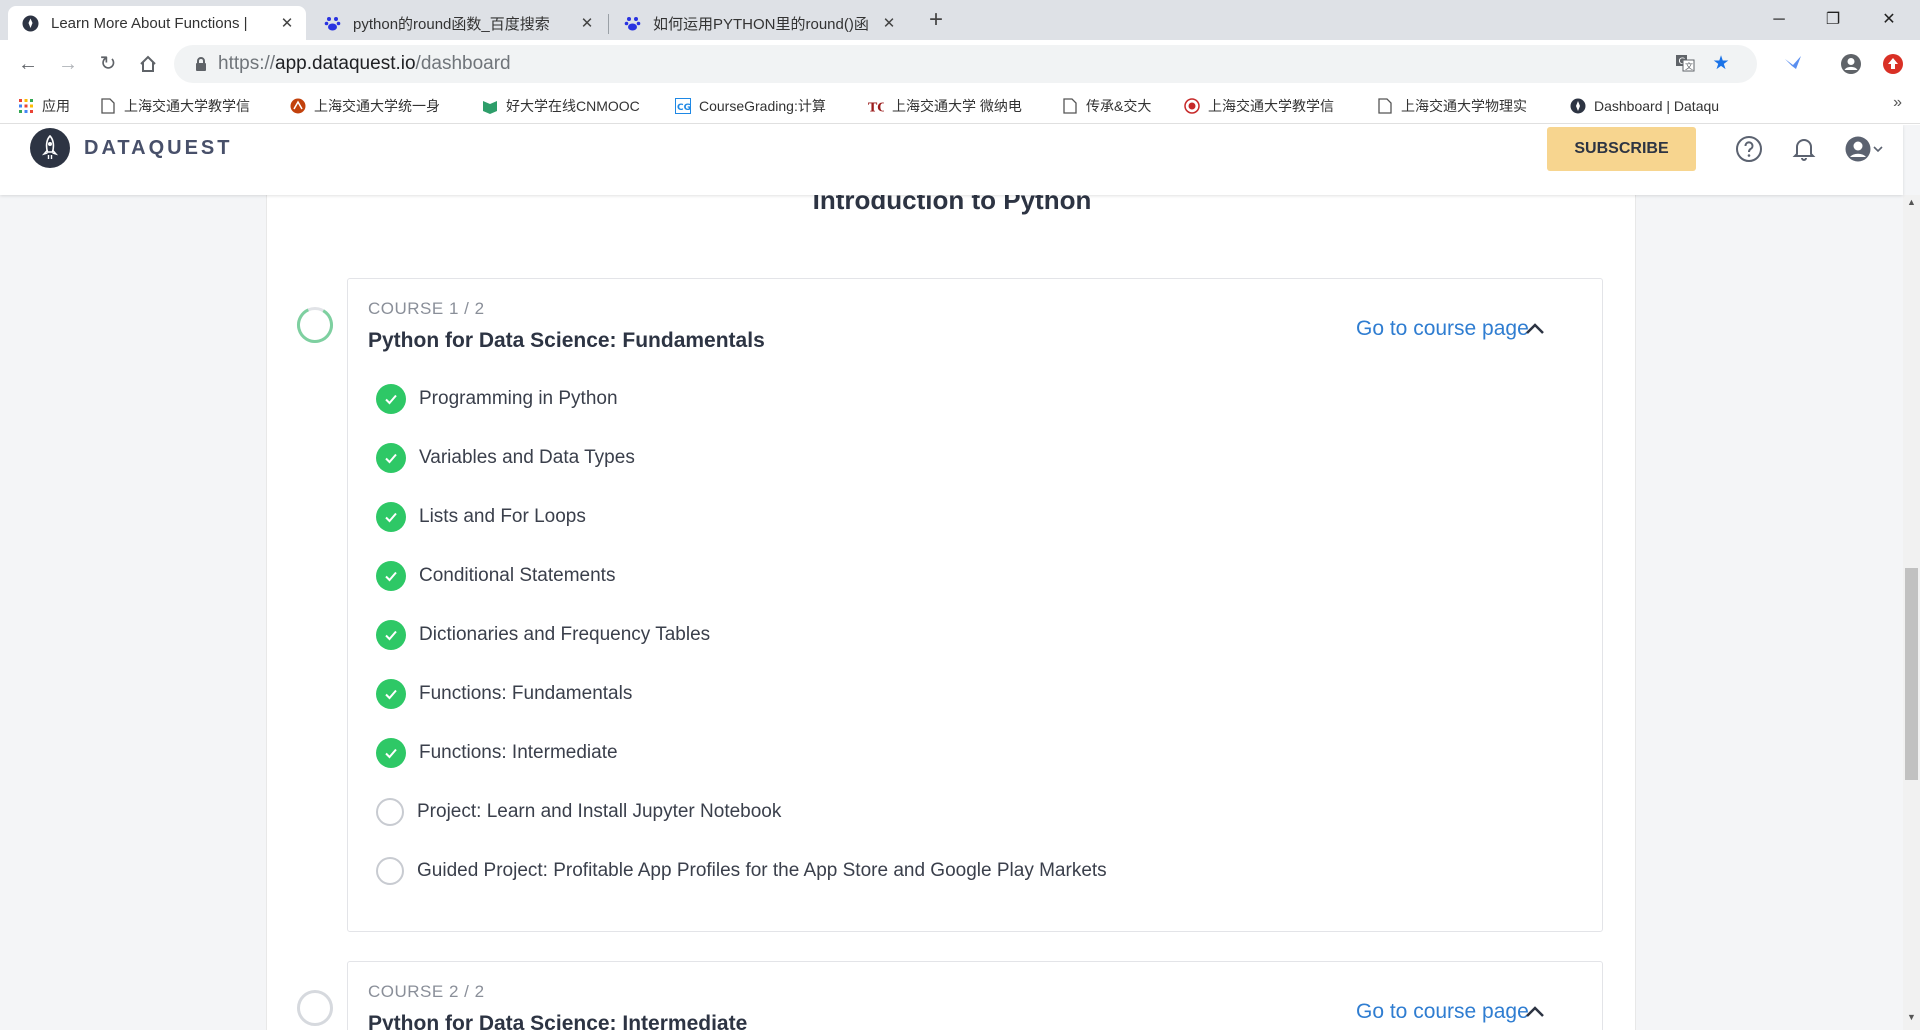  I want to click on reload-icon: ↻, so click(108, 64).